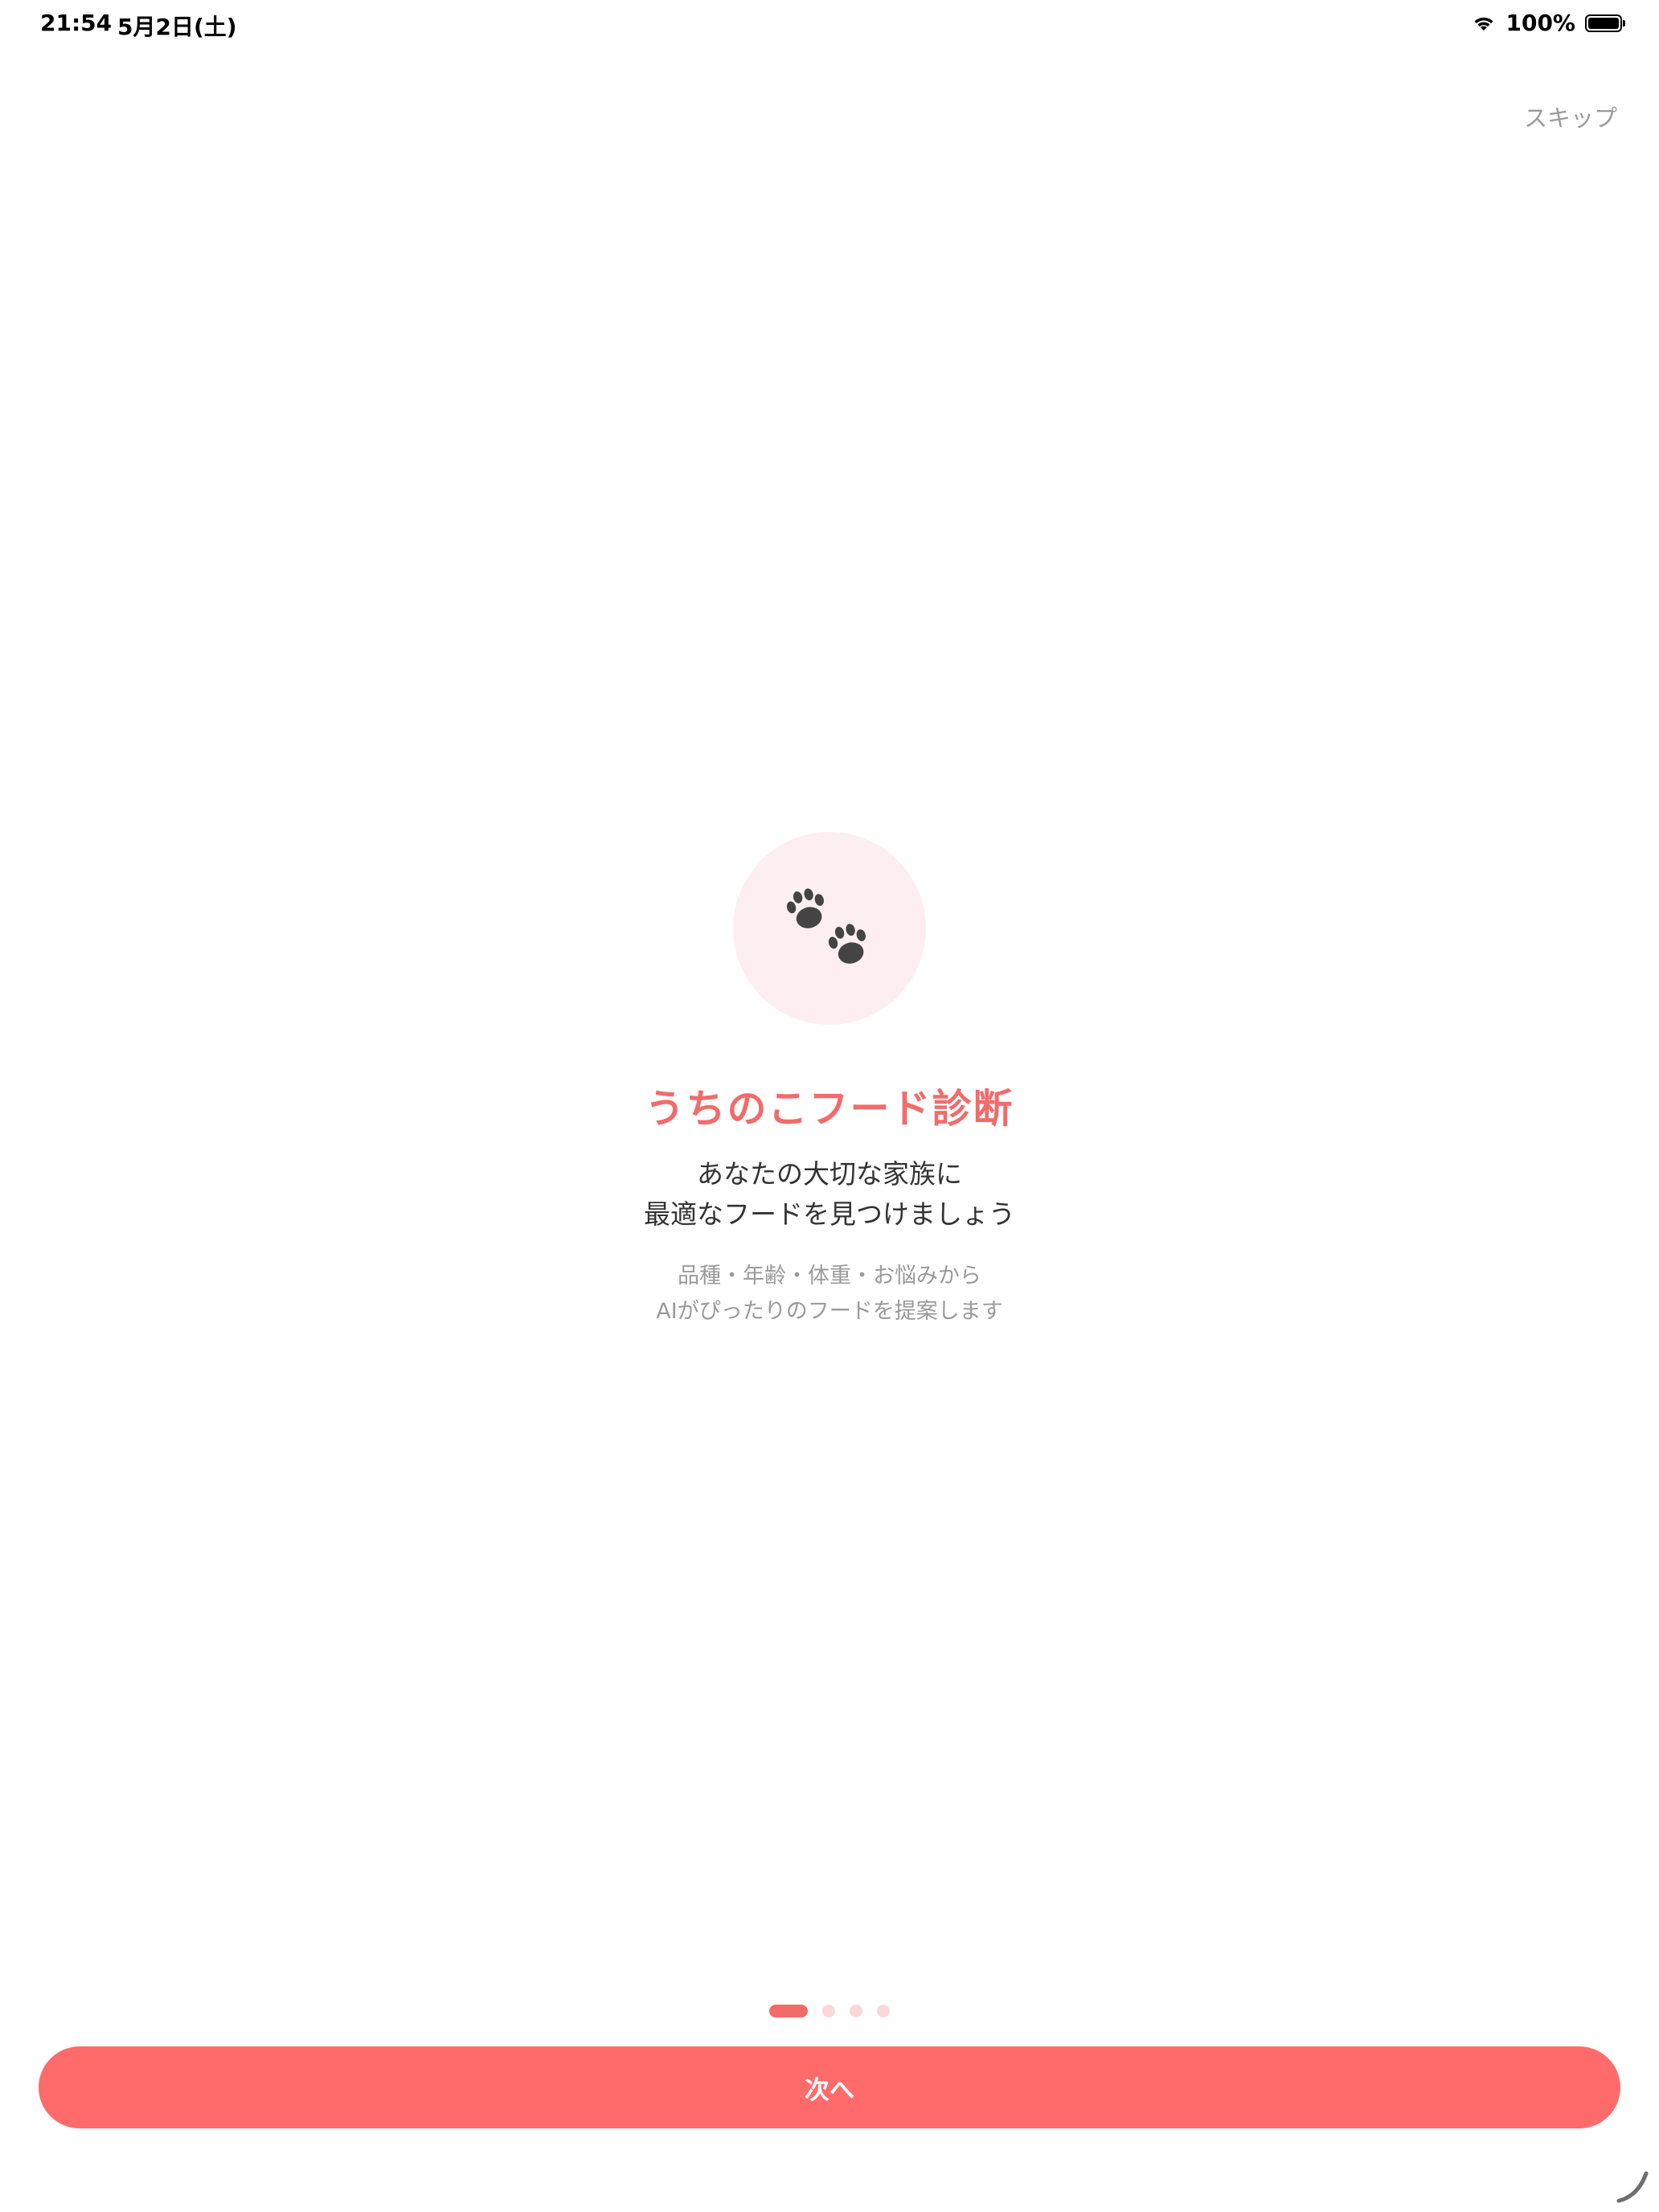 The image size is (1659, 2212). I want to click on status-time: 21:54, so click(76, 23).